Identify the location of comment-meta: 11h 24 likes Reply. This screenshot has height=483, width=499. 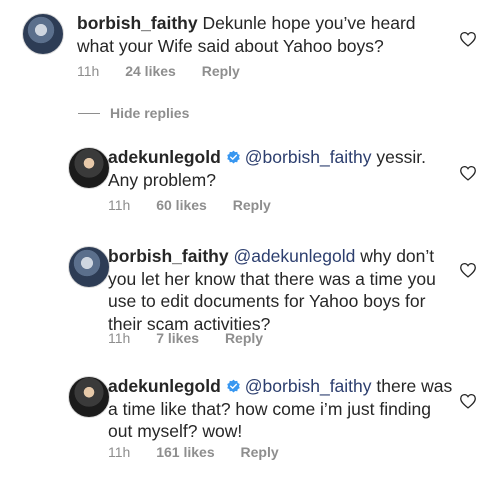
(169, 71).